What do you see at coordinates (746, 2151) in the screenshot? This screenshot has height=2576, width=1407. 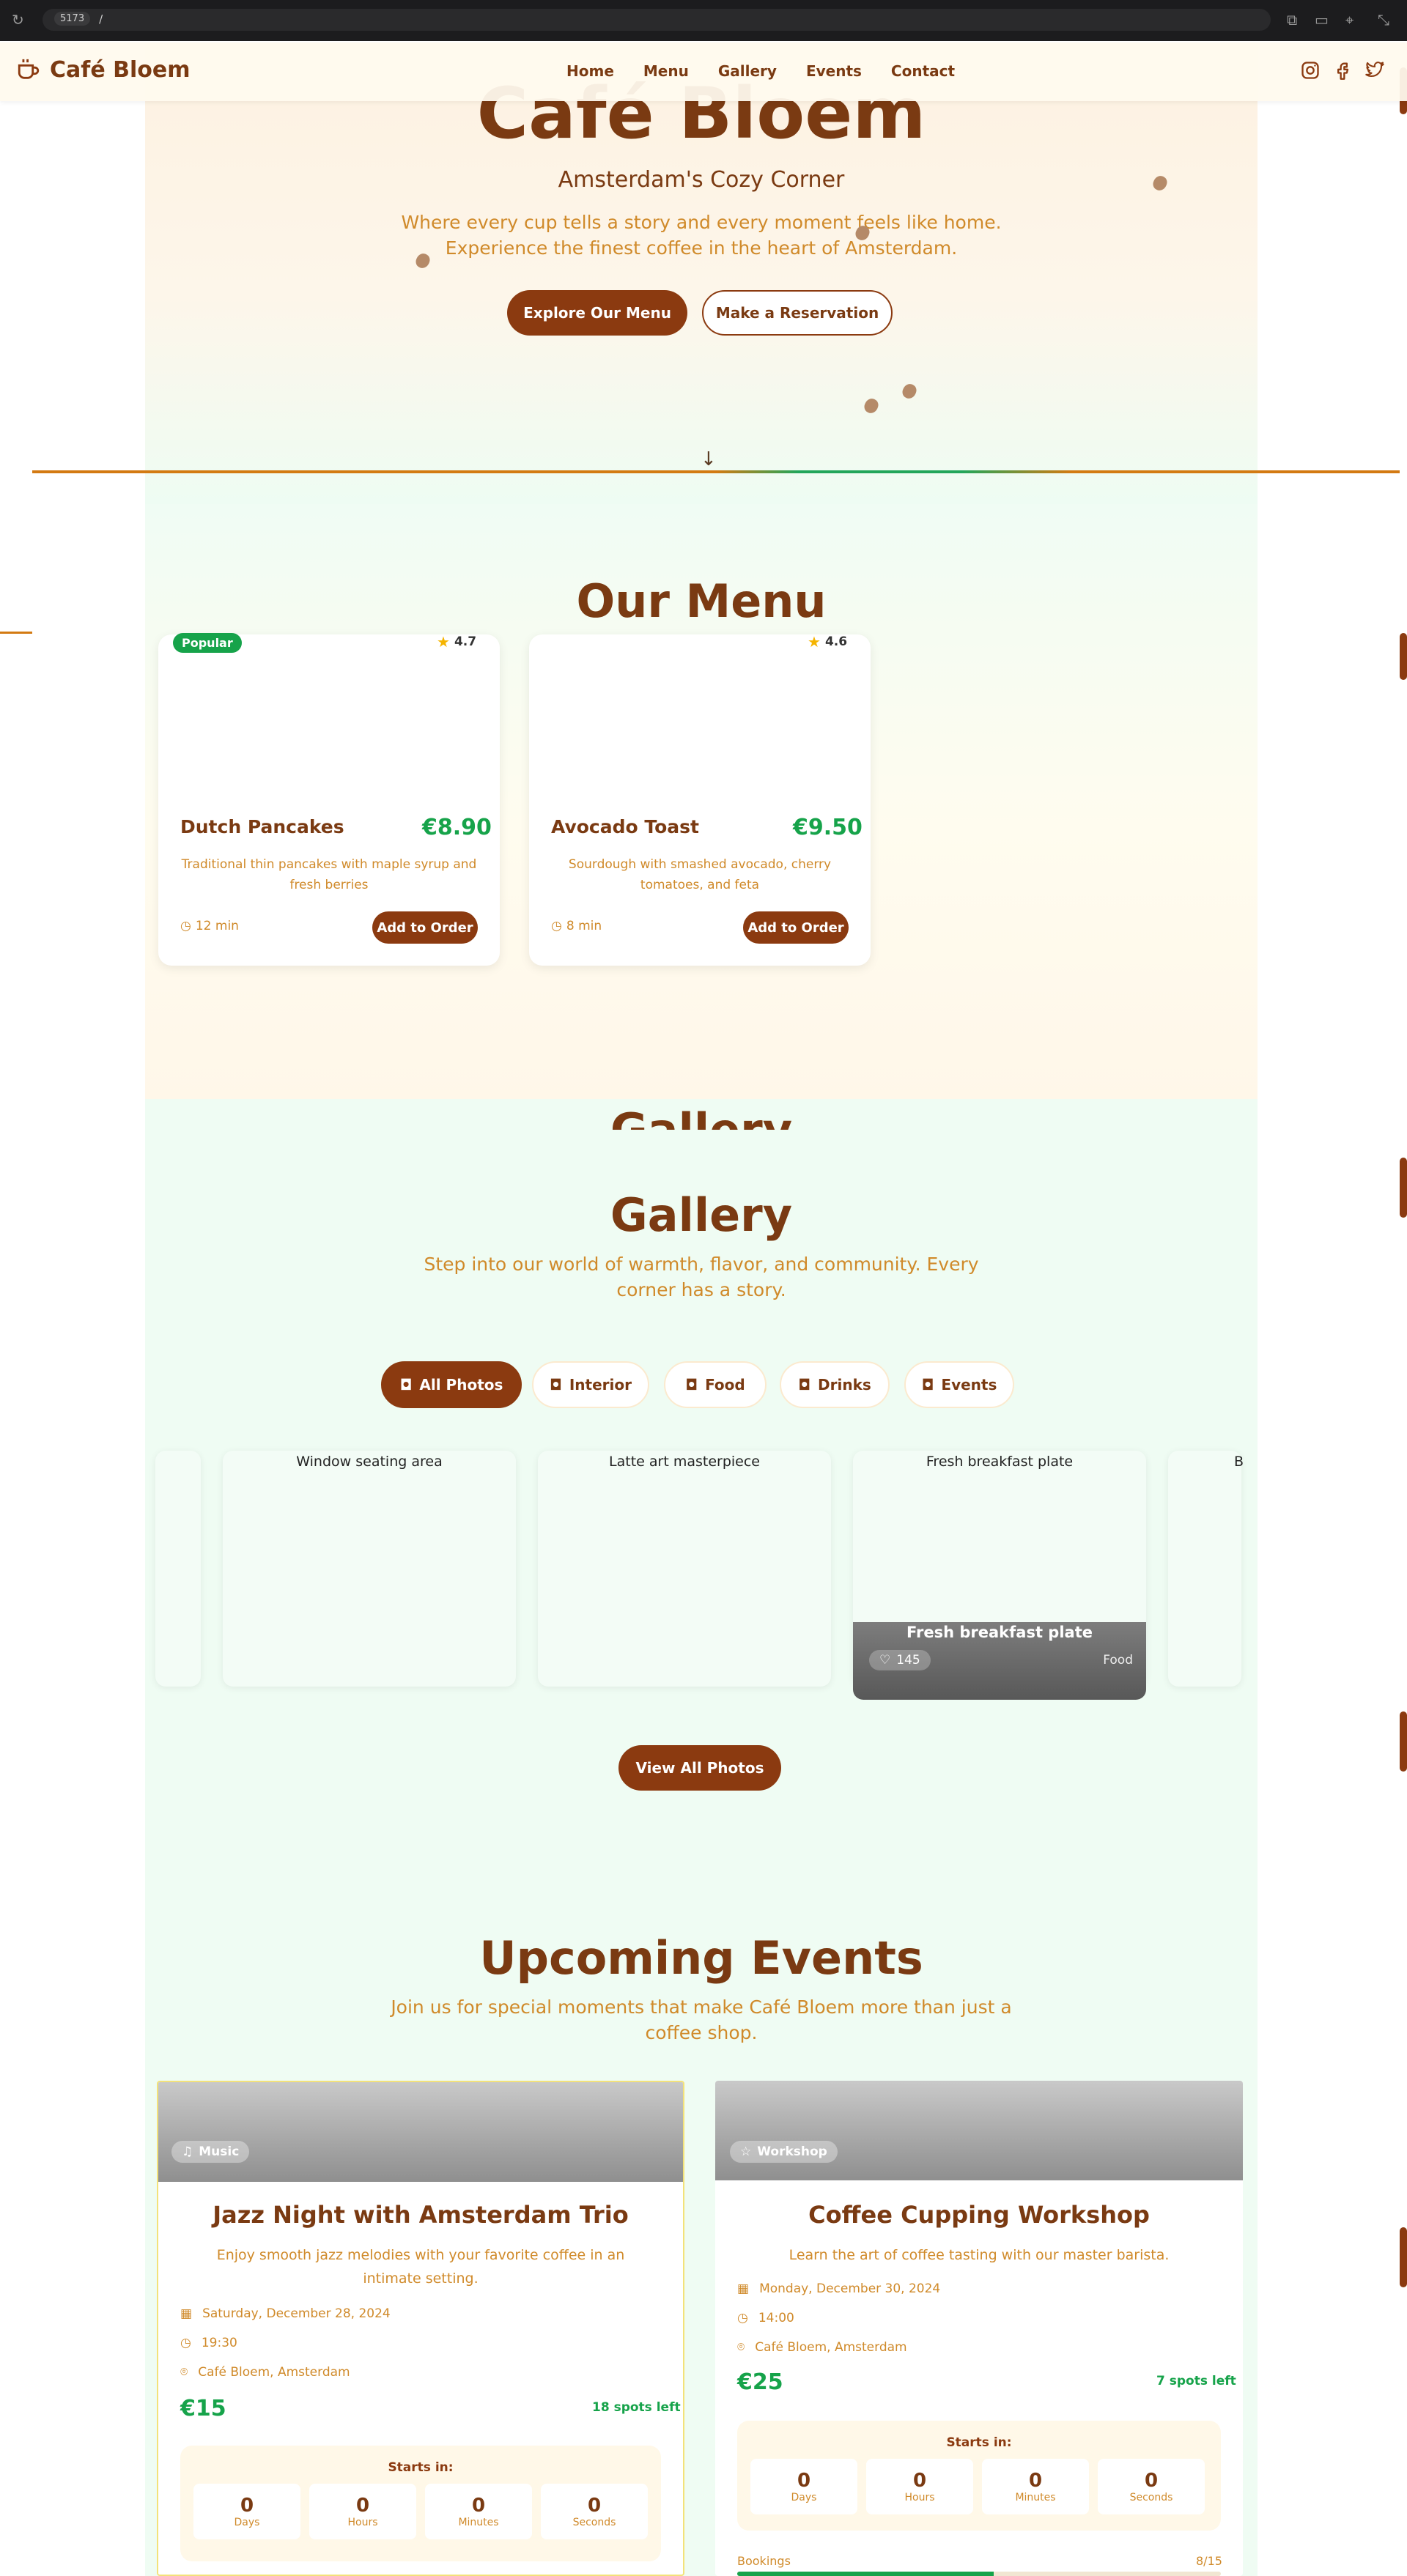 I see `star-outline-icon: ☆` at bounding box center [746, 2151].